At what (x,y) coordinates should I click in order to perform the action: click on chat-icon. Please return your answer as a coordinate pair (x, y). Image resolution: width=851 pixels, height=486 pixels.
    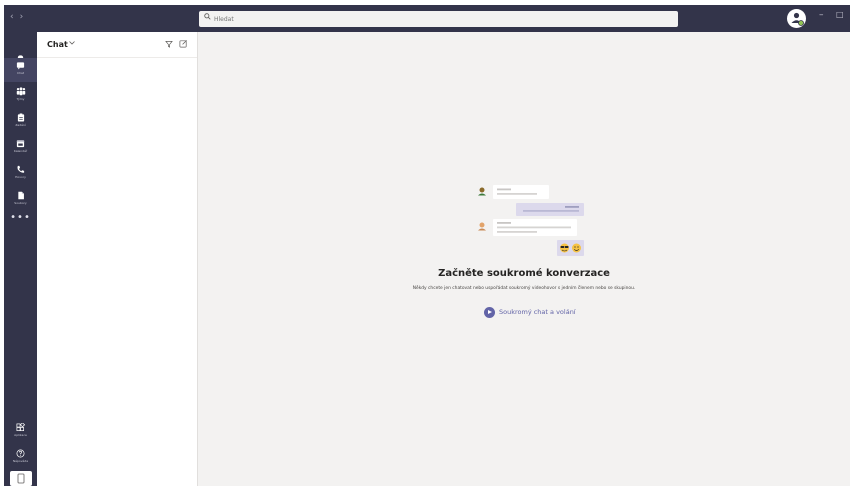
    Looking at the image, I should click on (20, 66).